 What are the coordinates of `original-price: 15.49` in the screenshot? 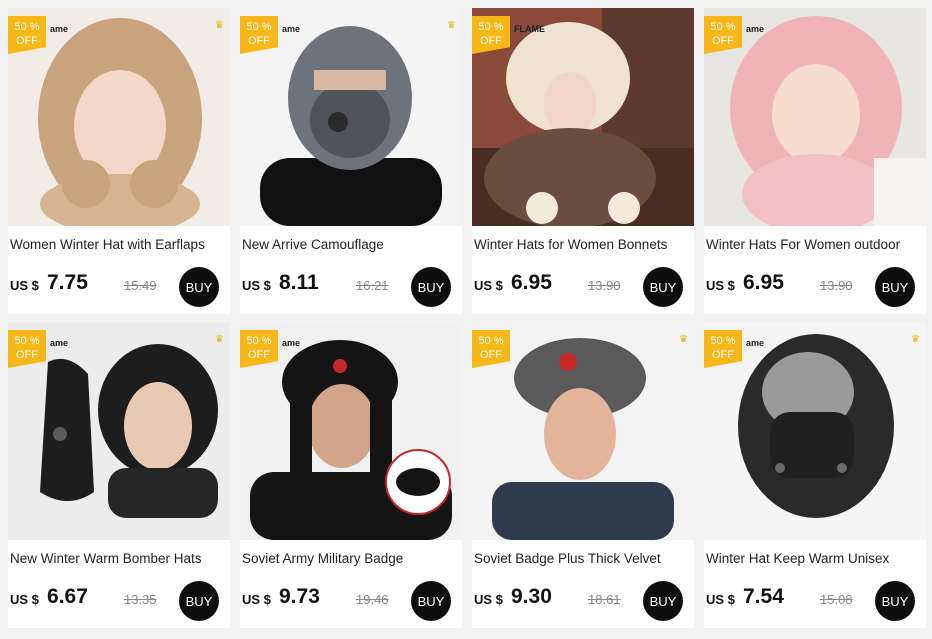 It's located at (140, 285).